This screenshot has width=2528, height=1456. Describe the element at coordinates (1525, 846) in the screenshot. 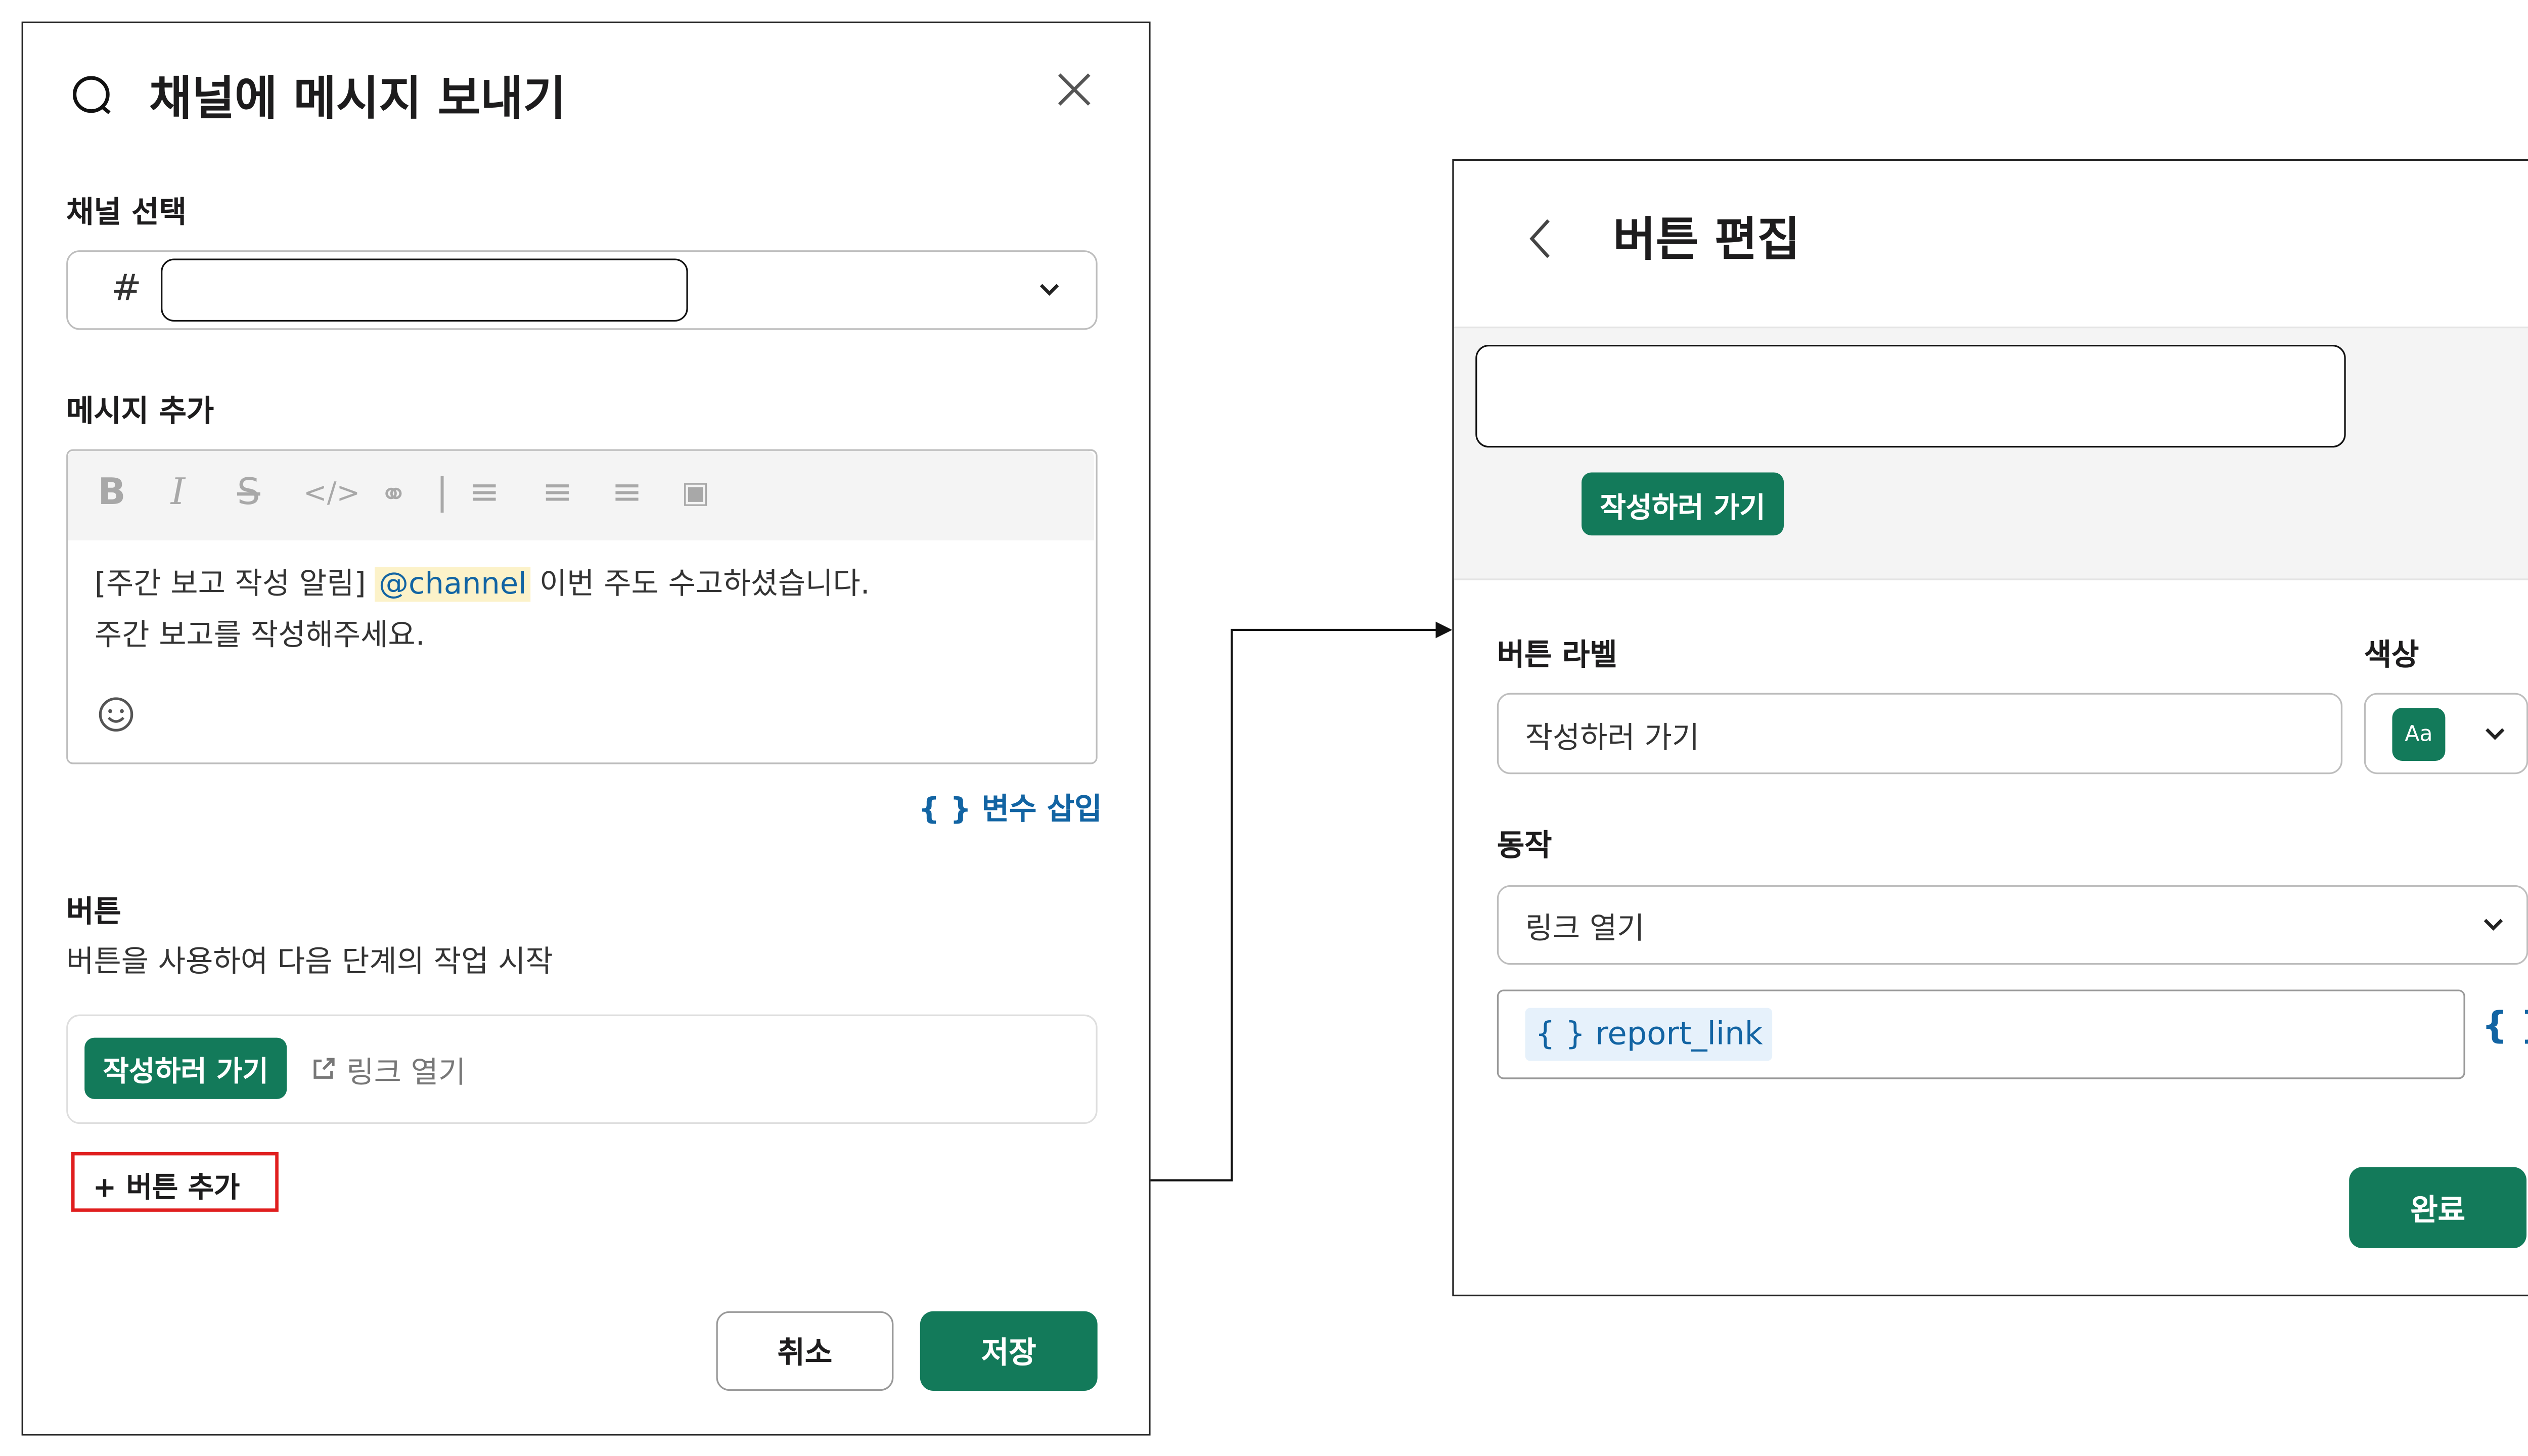

I see `action-title: 동작` at that location.